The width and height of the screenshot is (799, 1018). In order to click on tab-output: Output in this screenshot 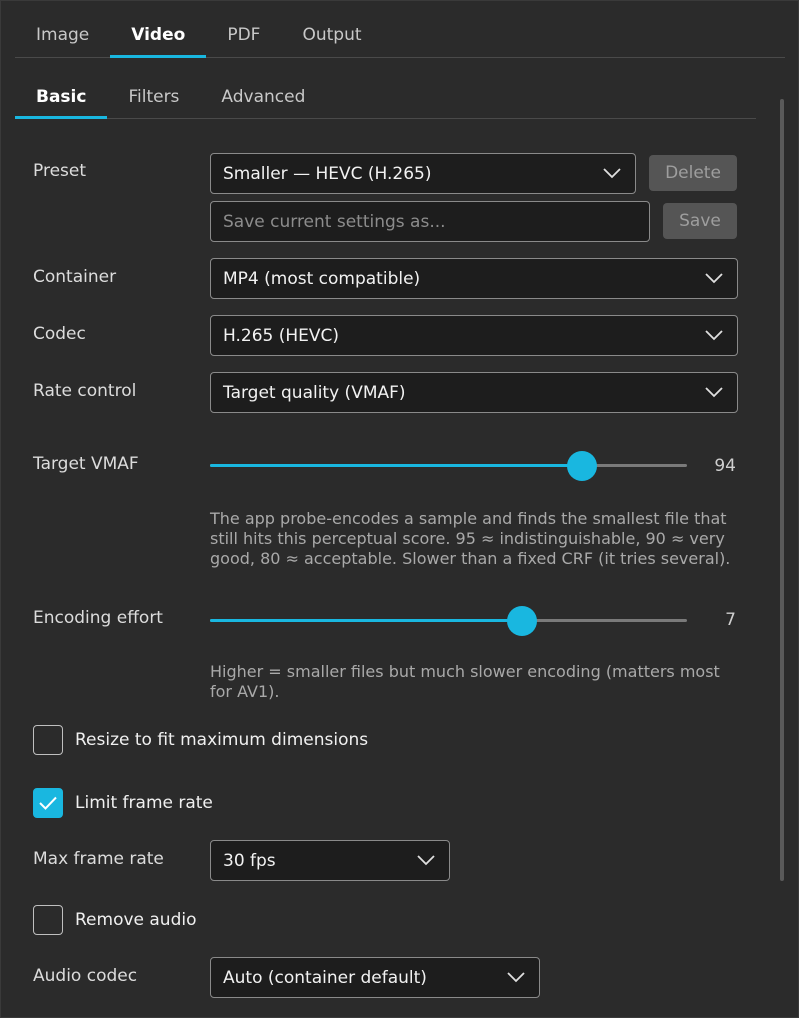, I will do `click(331, 35)`.